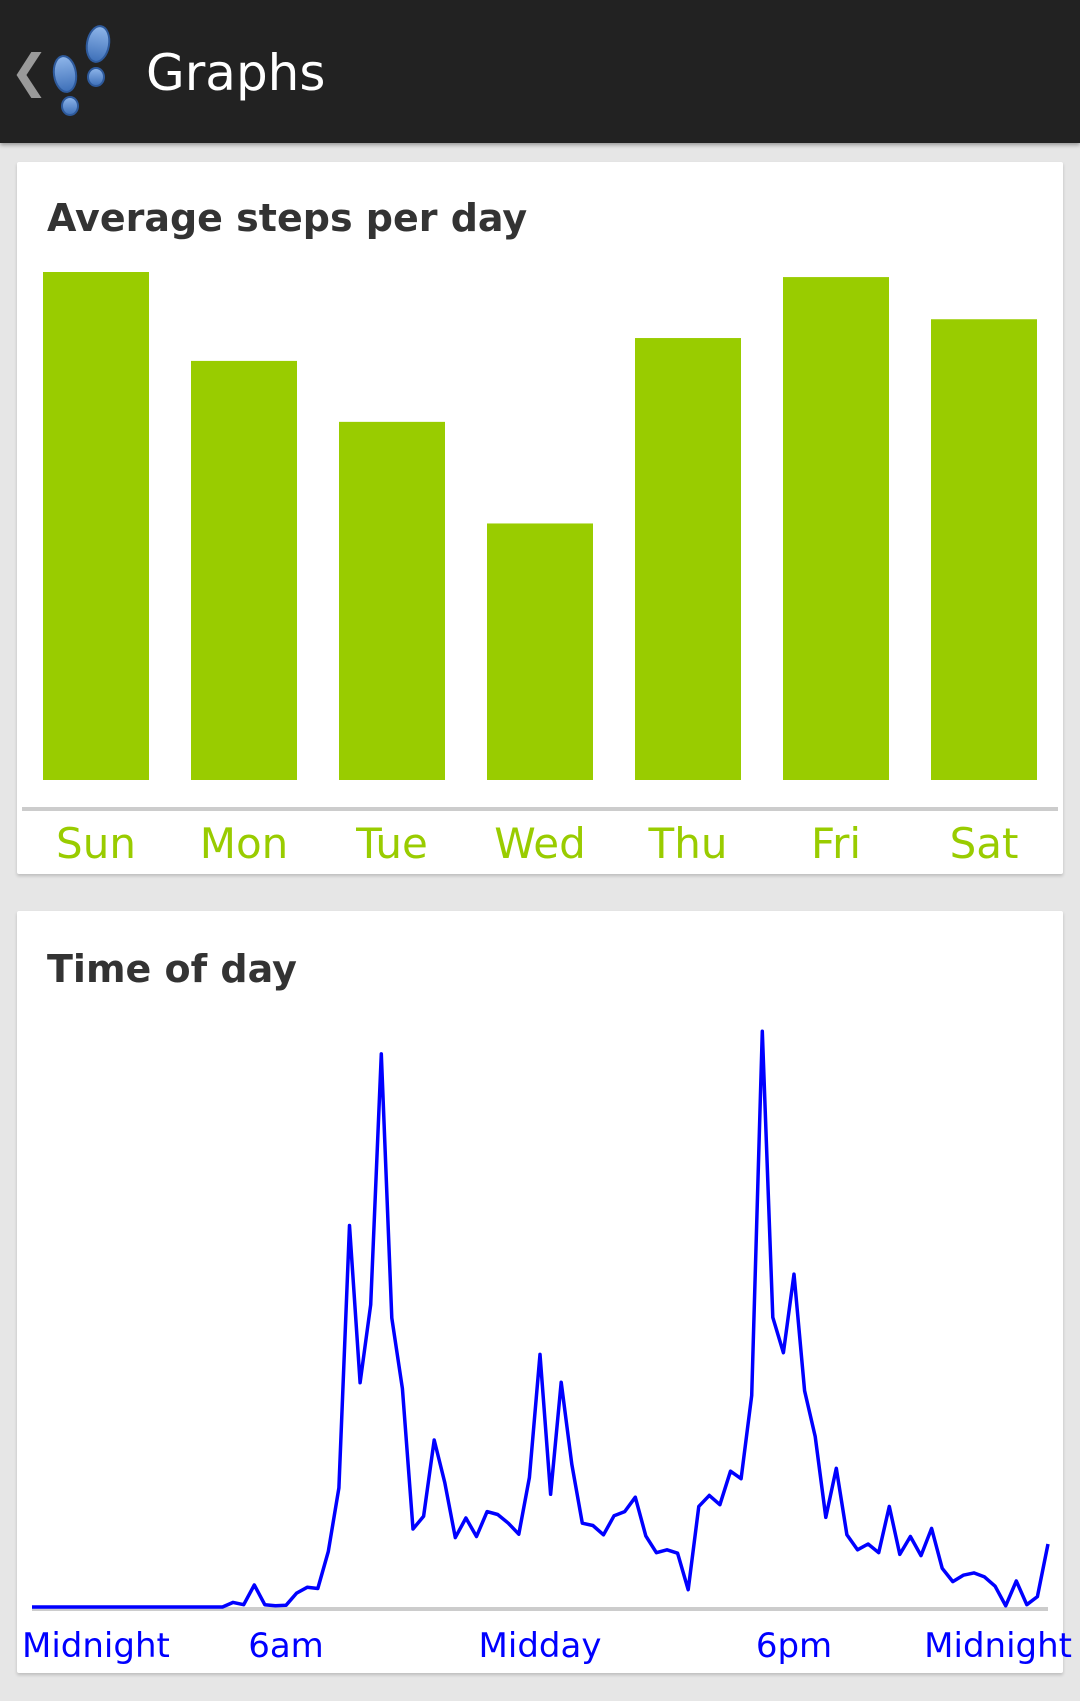 The height and width of the screenshot is (1701, 1080). Describe the element at coordinates (392, 600) in the screenshot. I see `bar-tue` at that location.